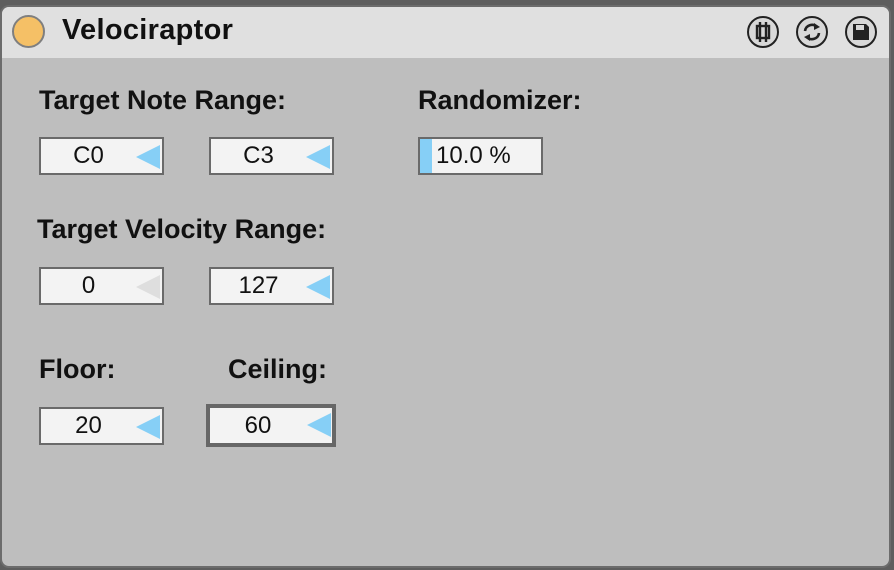 The width and height of the screenshot is (894, 570). I want to click on ceiling-label: Ceiling:, so click(277, 369).